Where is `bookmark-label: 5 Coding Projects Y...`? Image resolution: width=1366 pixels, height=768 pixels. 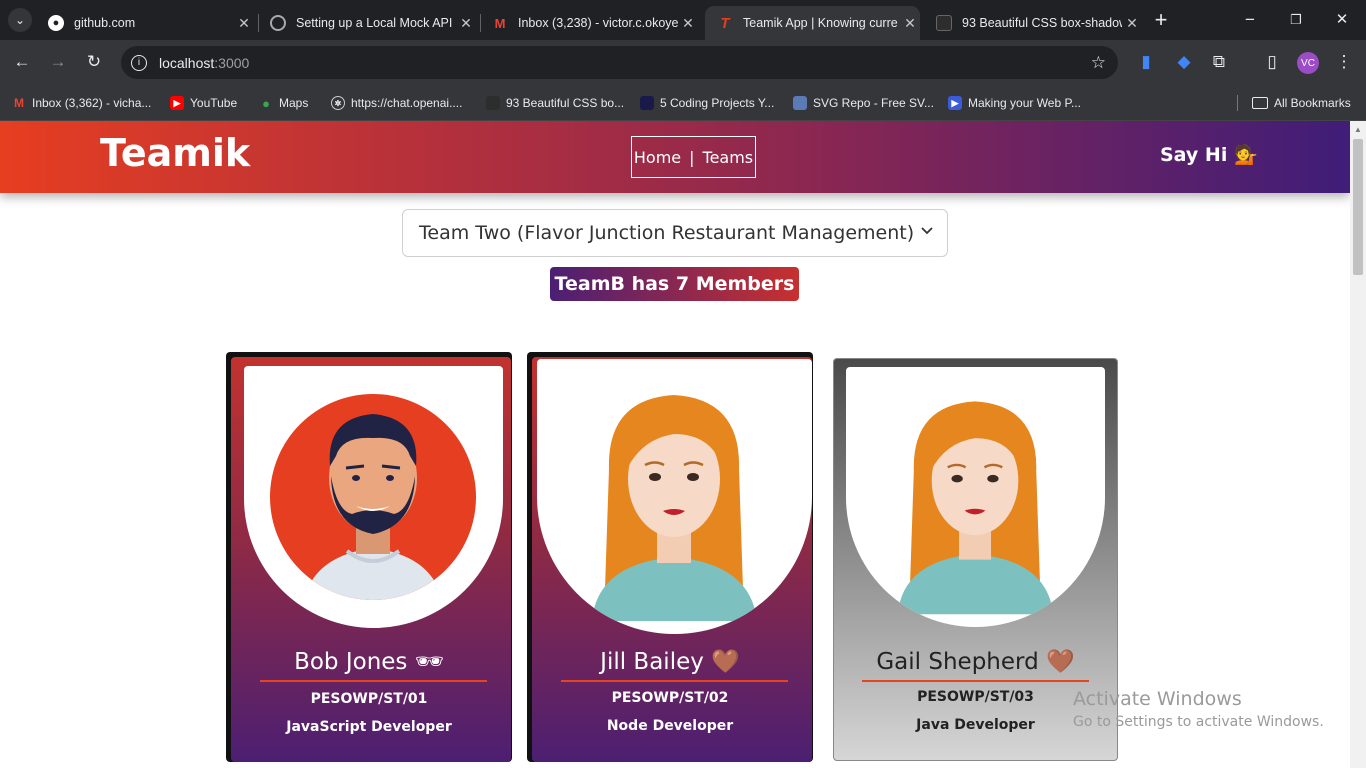
bookmark-label: 5 Coding Projects Y... is located at coordinates (717, 103).